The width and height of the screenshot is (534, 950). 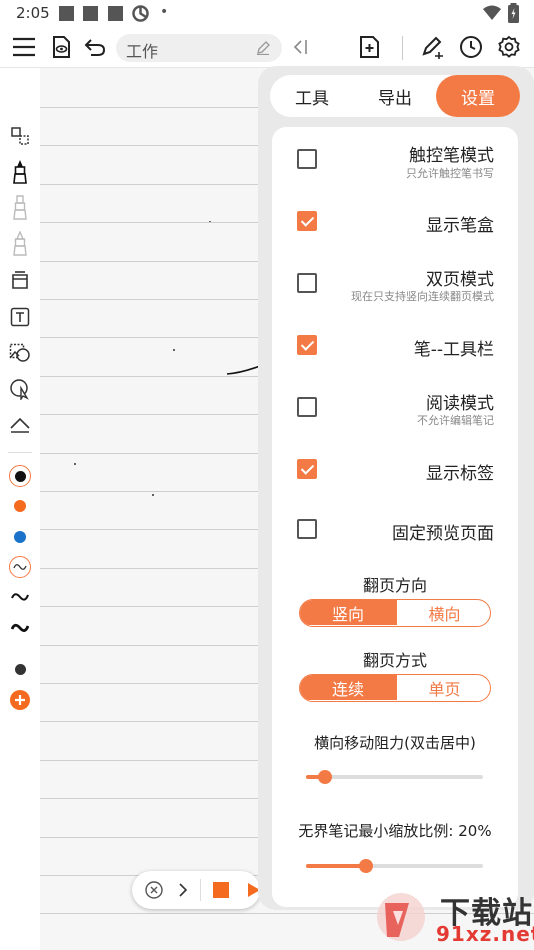 I want to click on checkbox-stylus-mode, so click(x=307, y=159).